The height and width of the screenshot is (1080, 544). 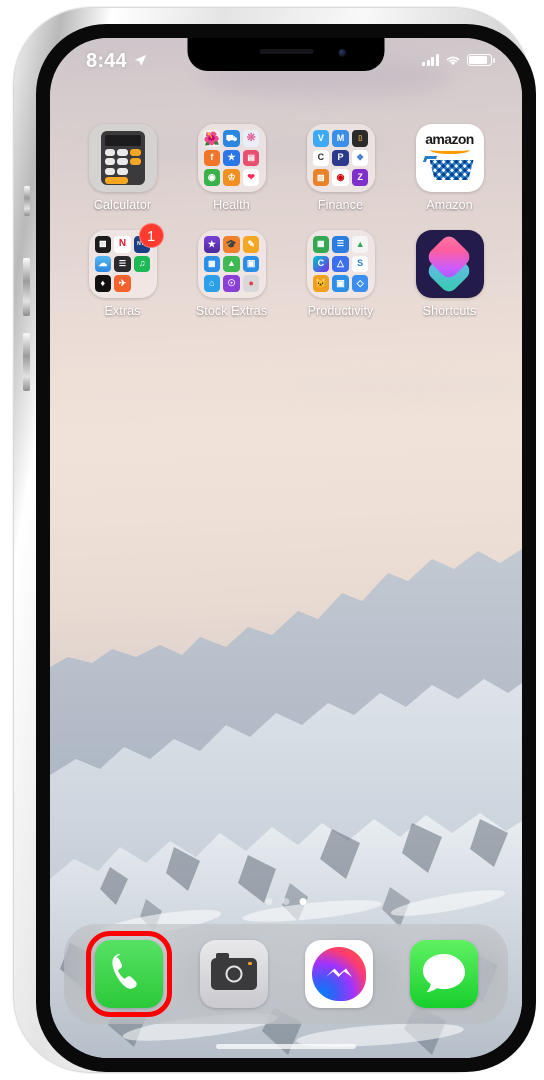 What do you see at coordinates (122, 244) in the screenshot?
I see `mini-app: N` at bounding box center [122, 244].